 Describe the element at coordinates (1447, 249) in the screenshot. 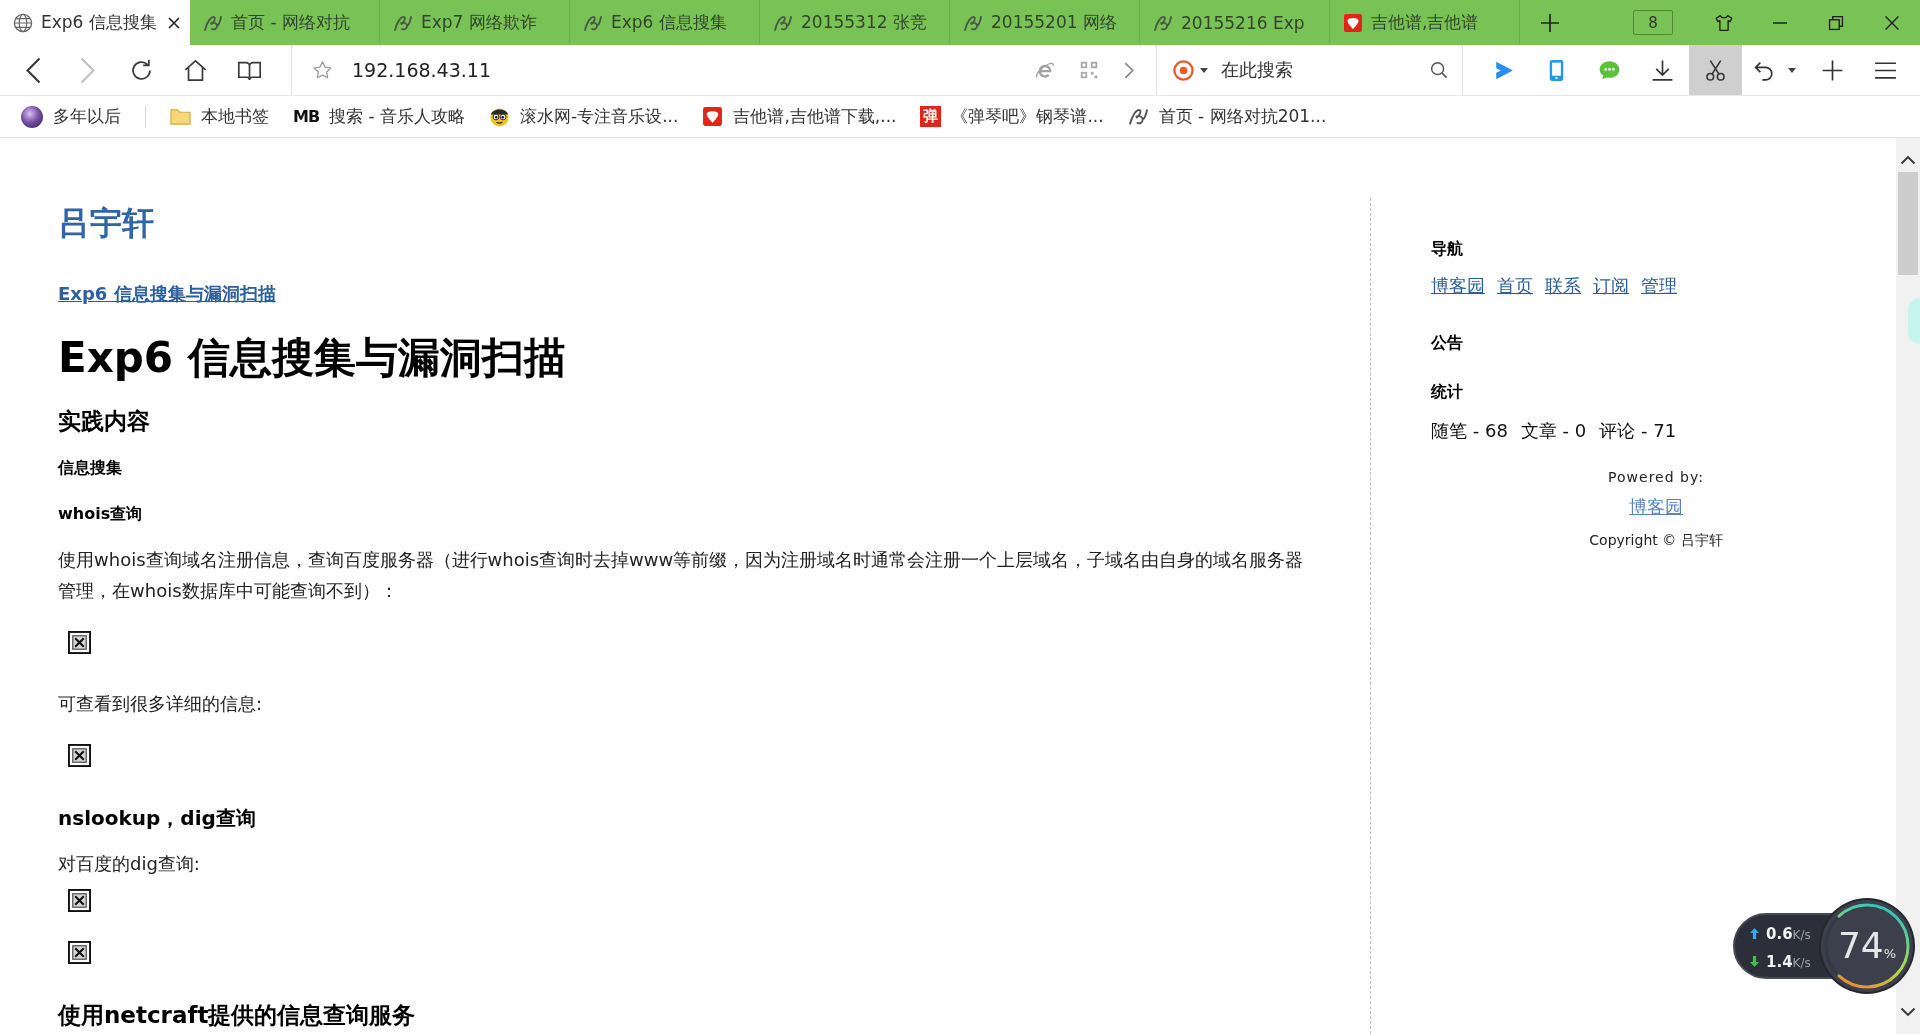

I see `sidebar-heading: 导航` at that location.